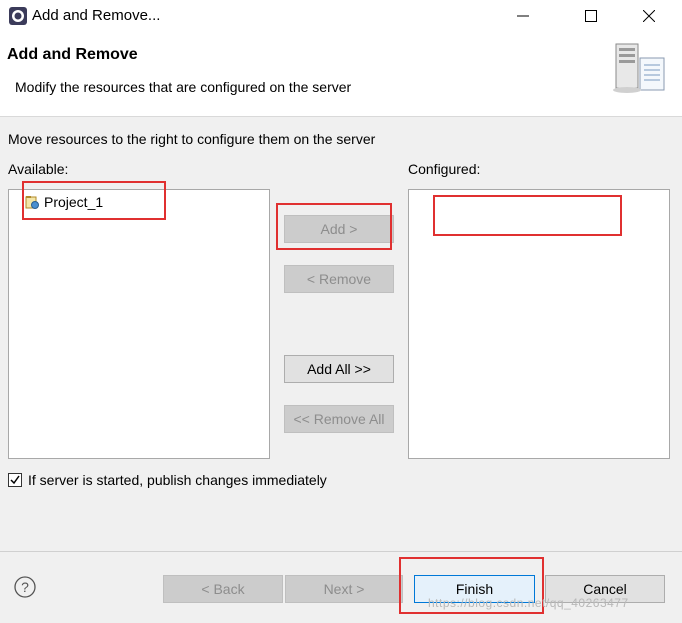 This screenshot has height=623, width=682. Describe the element at coordinates (339, 419) in the screenshot. I see `remove-all-button: << Remove All` at that location.